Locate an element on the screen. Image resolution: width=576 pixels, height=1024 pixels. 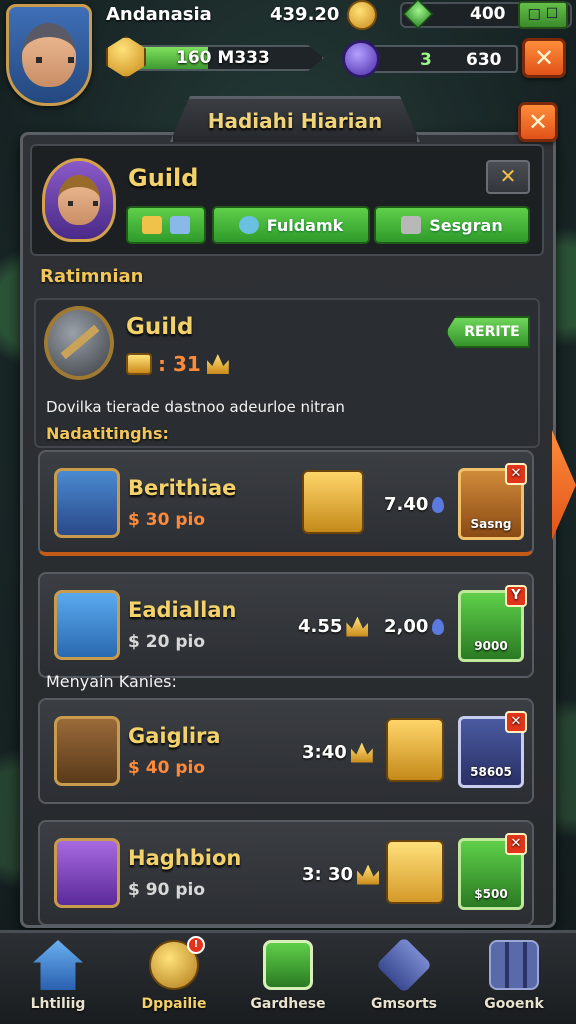
crystal-icon is located at coordinates (404, 965).